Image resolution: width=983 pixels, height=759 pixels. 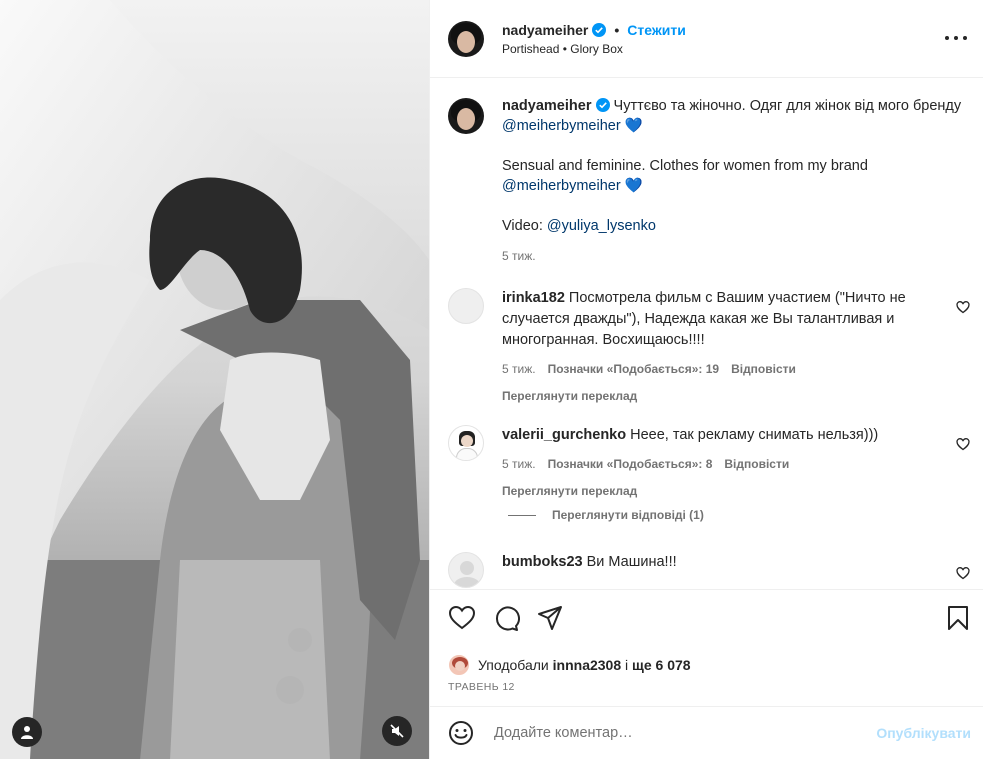 I want to click on comment-username: valerii_gurchenko, so click(x=564, y=435).